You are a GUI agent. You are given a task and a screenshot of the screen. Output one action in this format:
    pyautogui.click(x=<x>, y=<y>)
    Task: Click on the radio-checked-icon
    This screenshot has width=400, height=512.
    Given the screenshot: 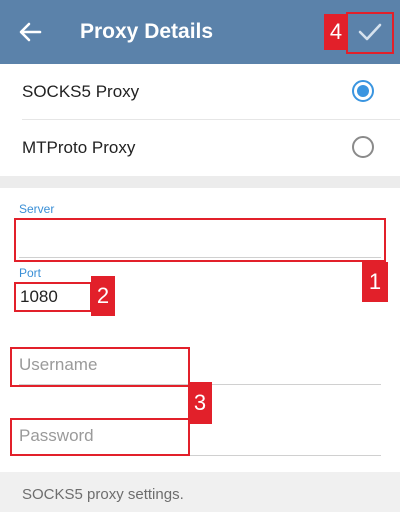 What is the action you would take?
    pyautogui.click(x=363, y=91)
    